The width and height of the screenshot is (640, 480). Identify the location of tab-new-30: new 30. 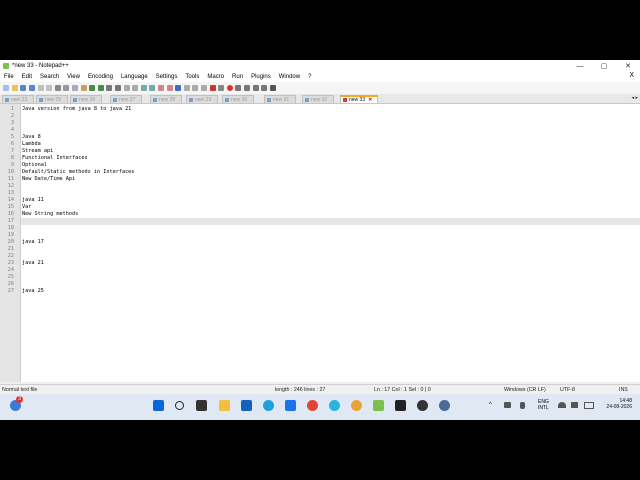
(238, 99).